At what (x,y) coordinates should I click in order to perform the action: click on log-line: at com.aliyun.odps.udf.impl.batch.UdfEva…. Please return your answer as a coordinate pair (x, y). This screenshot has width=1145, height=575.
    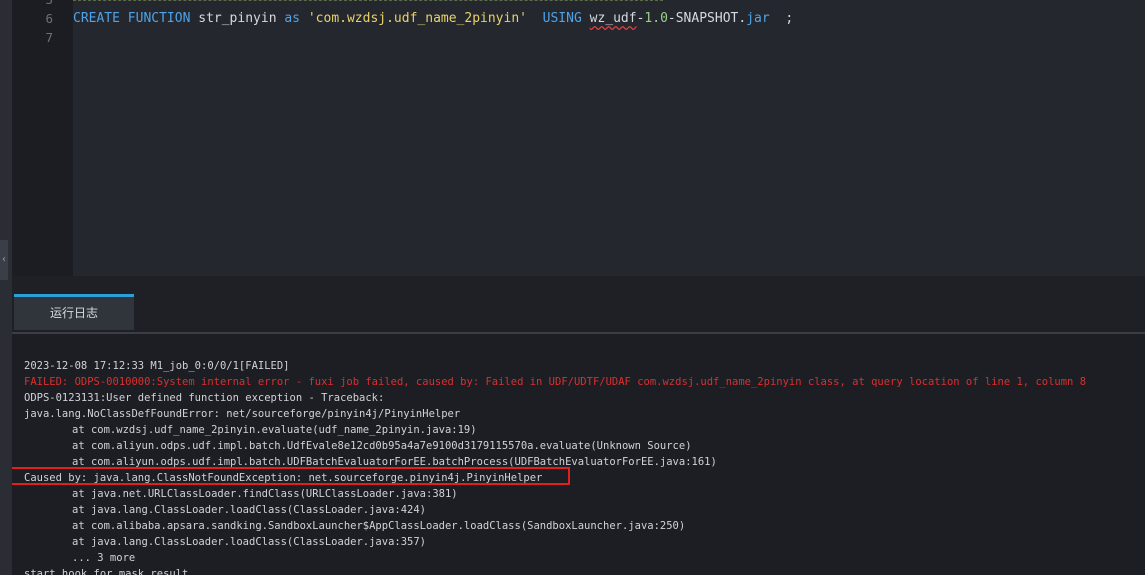
    Looking at the image, I should click on (382, 446).